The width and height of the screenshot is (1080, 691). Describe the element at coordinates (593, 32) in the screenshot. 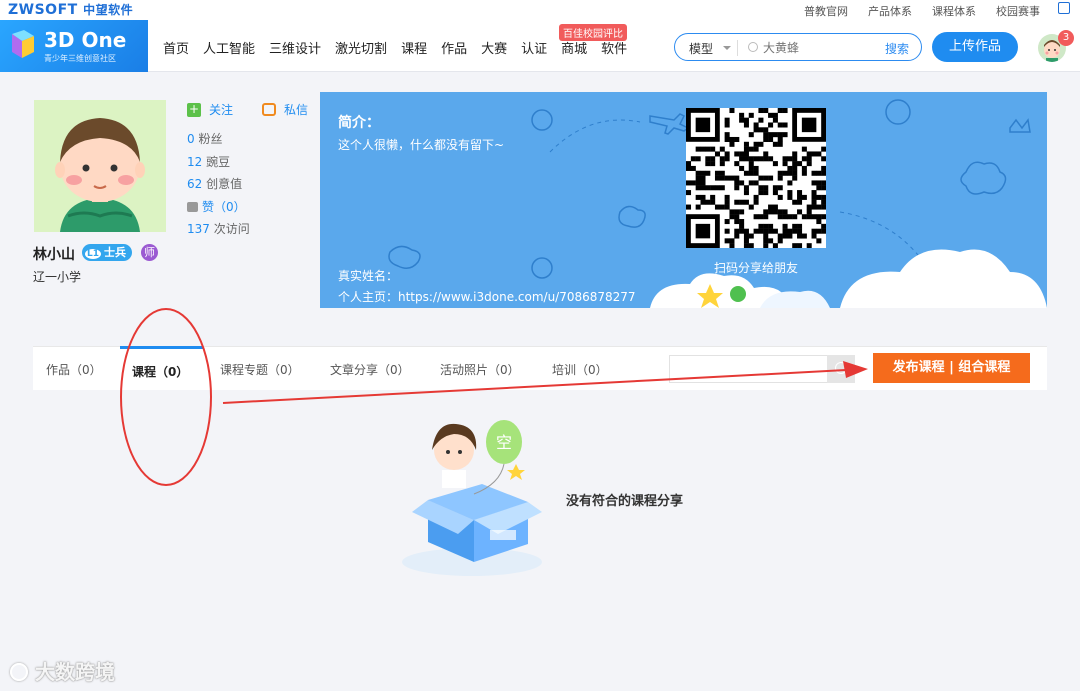

I see `cert-badge: 百佳校园评比` at that location.